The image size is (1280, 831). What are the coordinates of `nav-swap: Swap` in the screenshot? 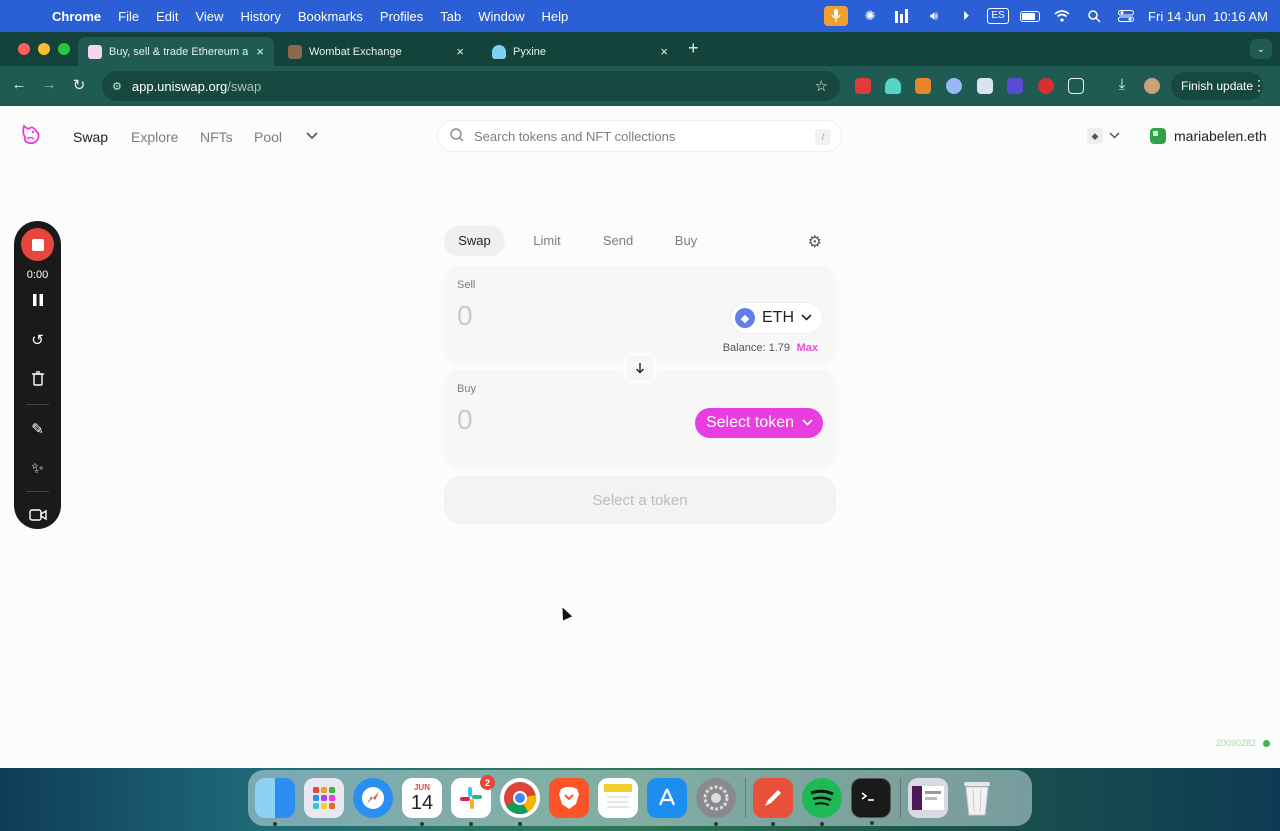 It's located at (90, 137).